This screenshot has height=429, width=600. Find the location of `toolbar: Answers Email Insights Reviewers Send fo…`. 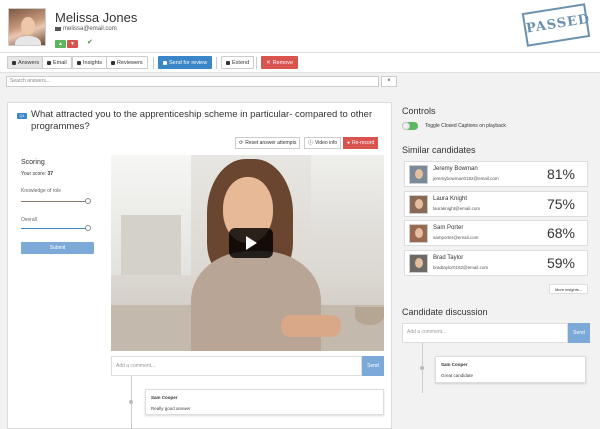

toolbar: Answers Email Insights Reviewers Send fo… is located at coordinates (300, 63).